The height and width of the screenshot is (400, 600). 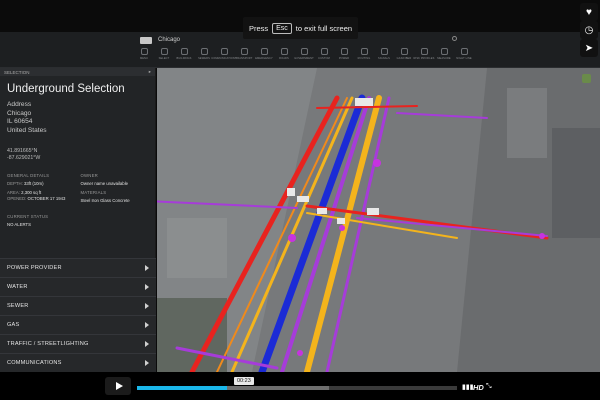 What do you see at coordinates (78, 286) in the screenshot?
I see `utility-item: WATER` at bounding box center [78, 286].